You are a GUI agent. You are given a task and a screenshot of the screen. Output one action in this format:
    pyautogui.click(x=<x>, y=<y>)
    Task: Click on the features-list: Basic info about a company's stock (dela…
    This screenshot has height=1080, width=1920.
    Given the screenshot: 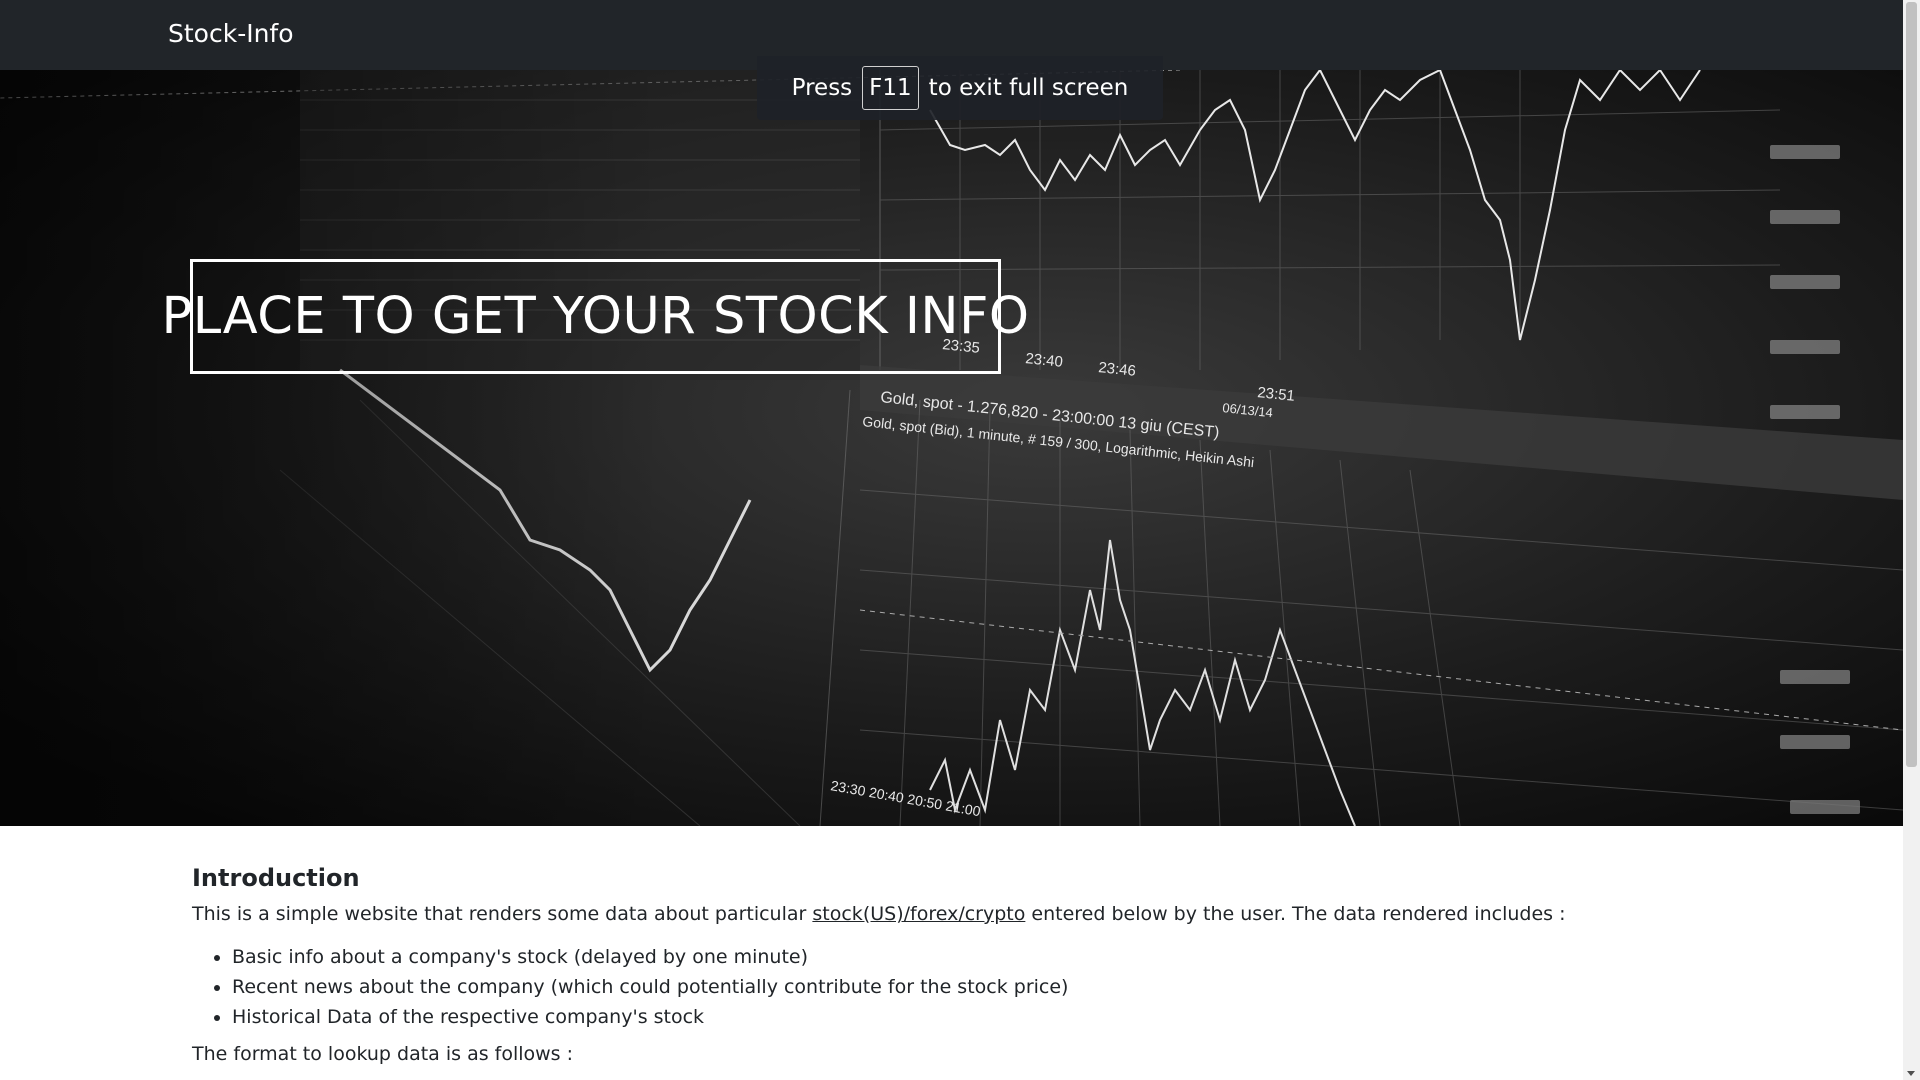 What is the action you would take?
    pyautogui.click(x=1032, y=987)
    